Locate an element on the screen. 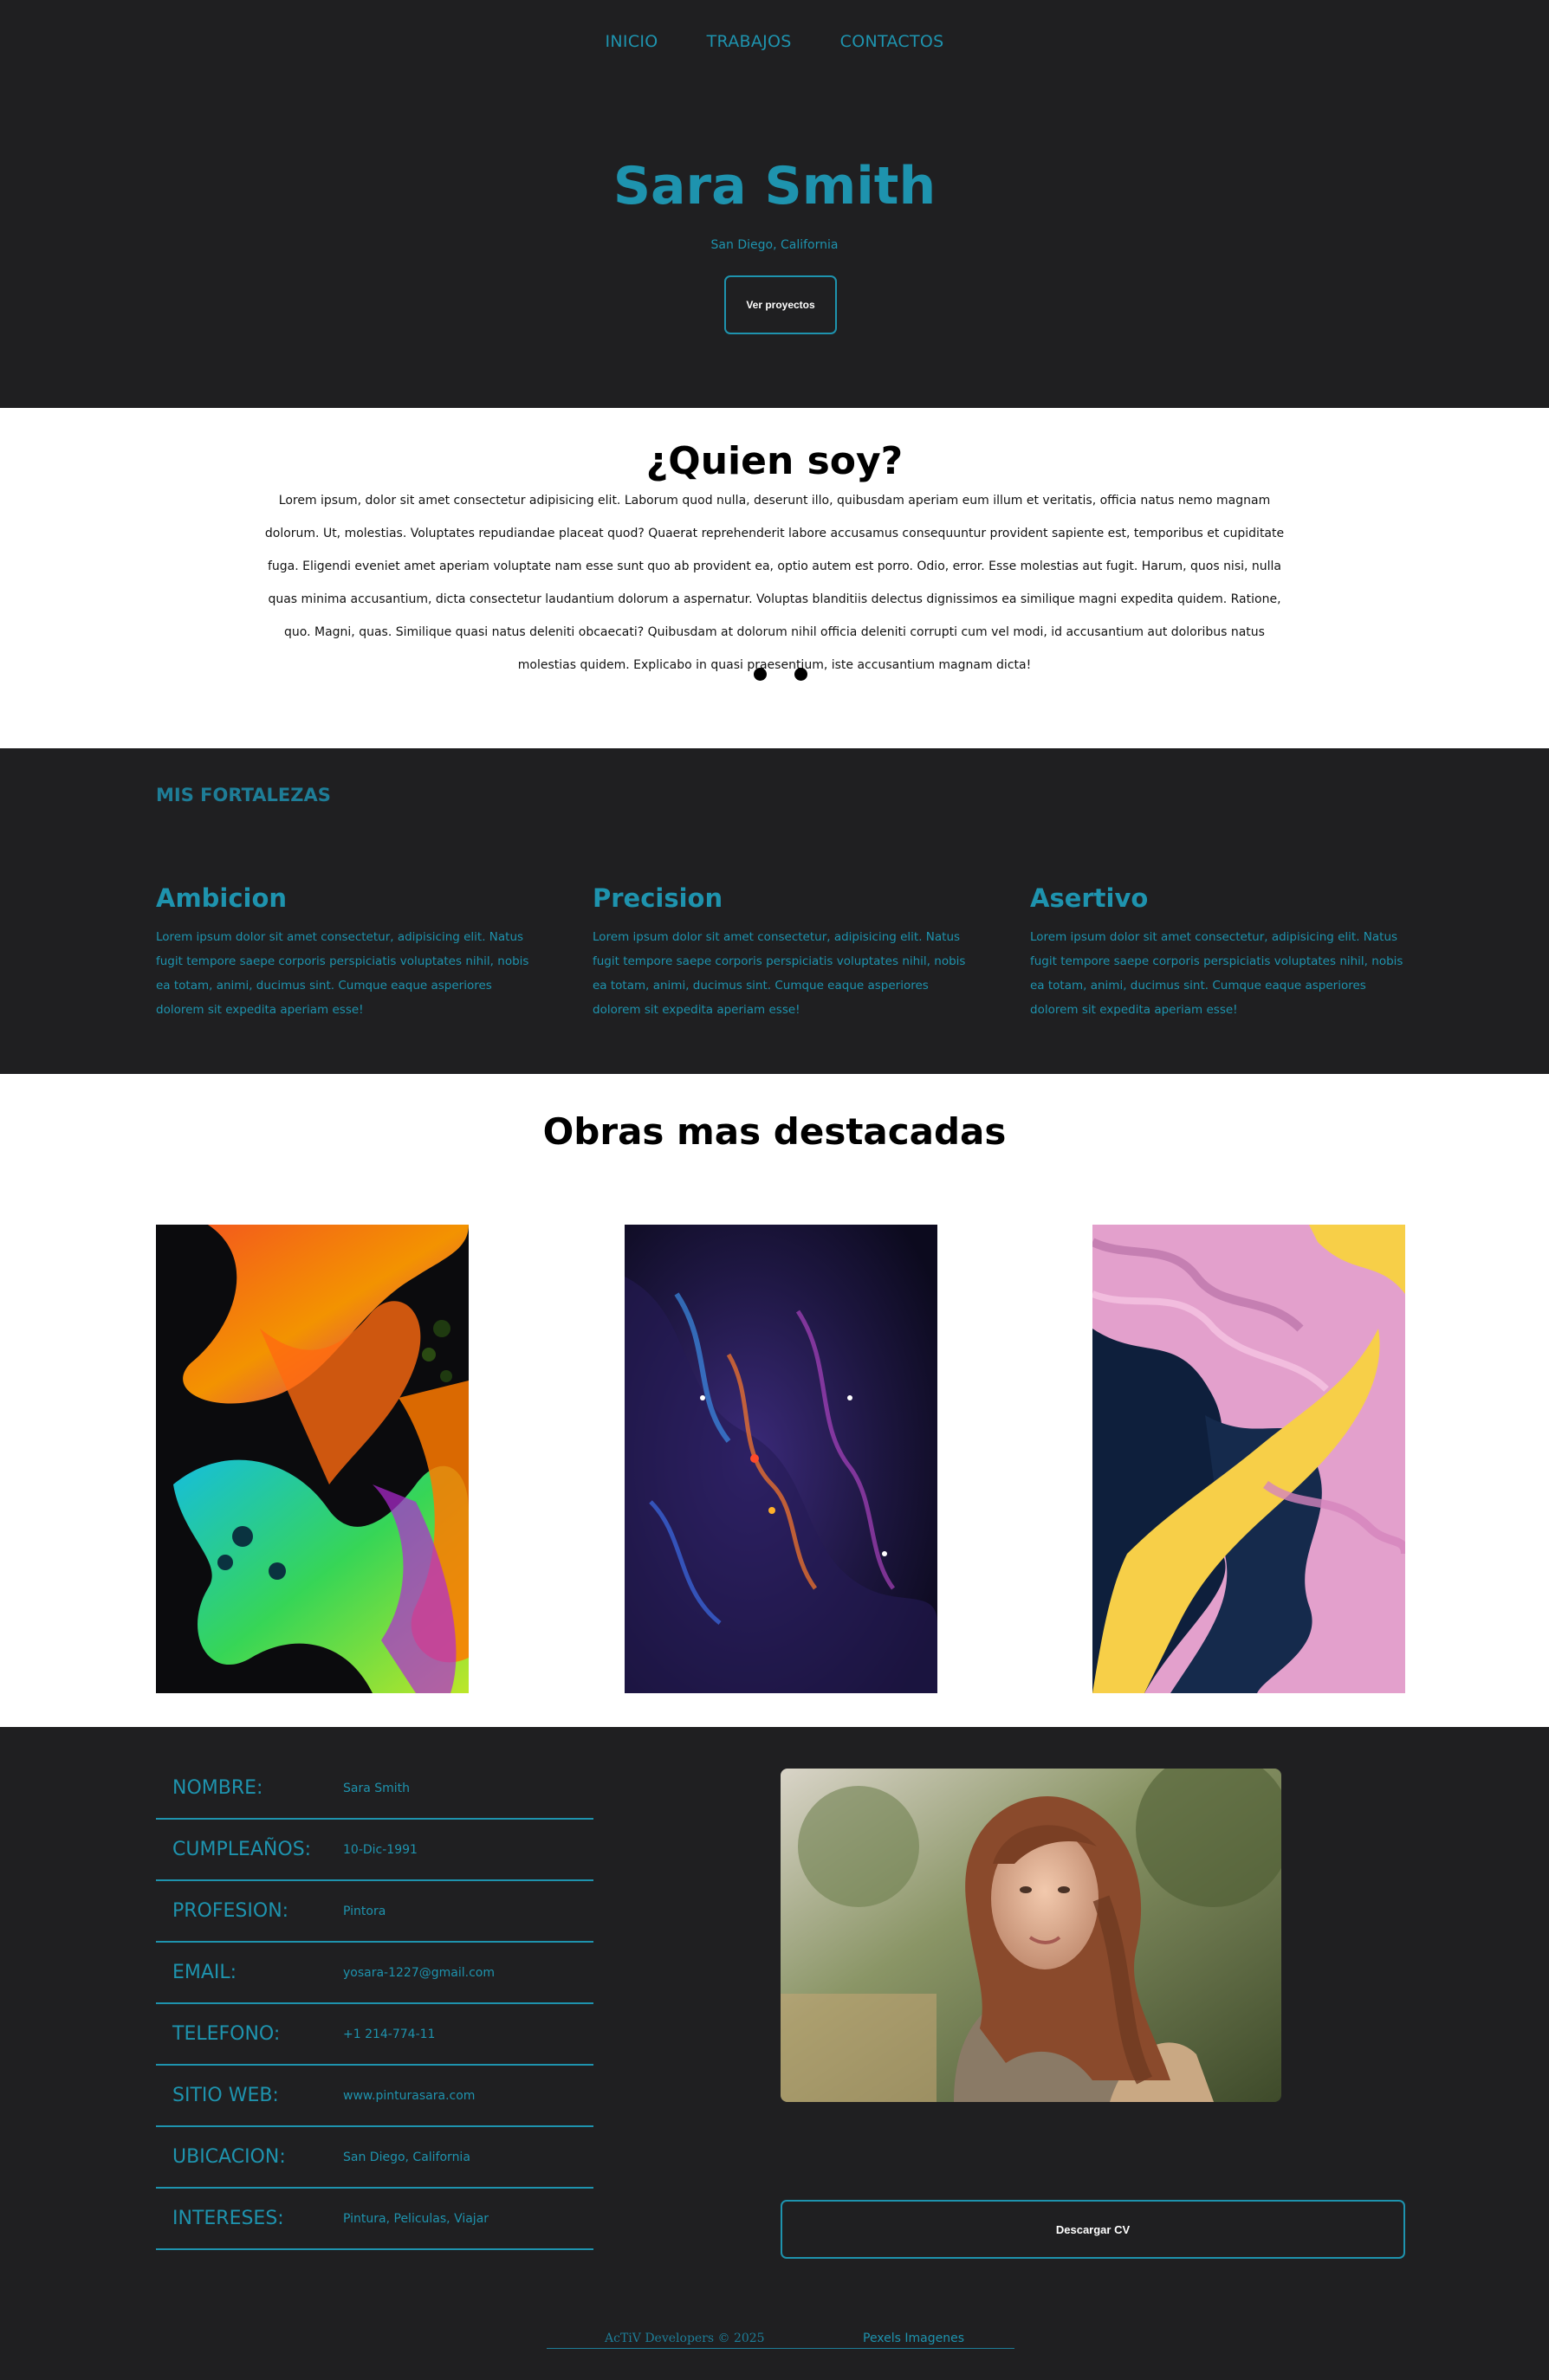 This screenshot has width=1549, height=2380. works-title: Obras mas destacadas is located at coordinates (774, 1131).